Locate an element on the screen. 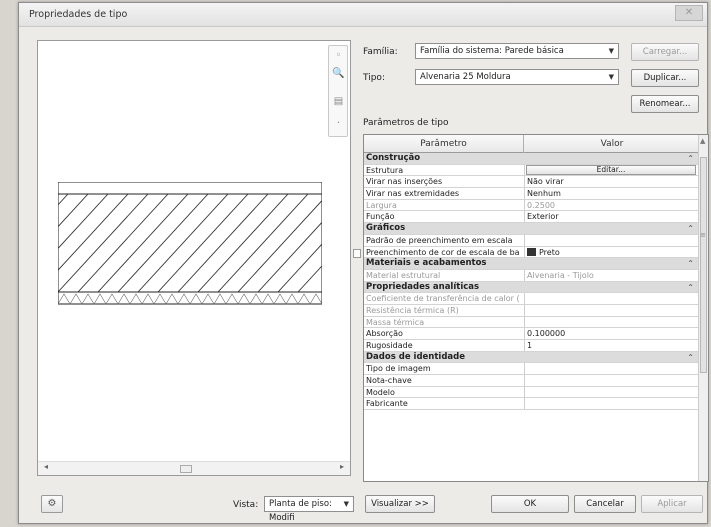 The width and height of the screenshot is (711, 527). parameter-row: Modelo is located at coordinates (532, 392).